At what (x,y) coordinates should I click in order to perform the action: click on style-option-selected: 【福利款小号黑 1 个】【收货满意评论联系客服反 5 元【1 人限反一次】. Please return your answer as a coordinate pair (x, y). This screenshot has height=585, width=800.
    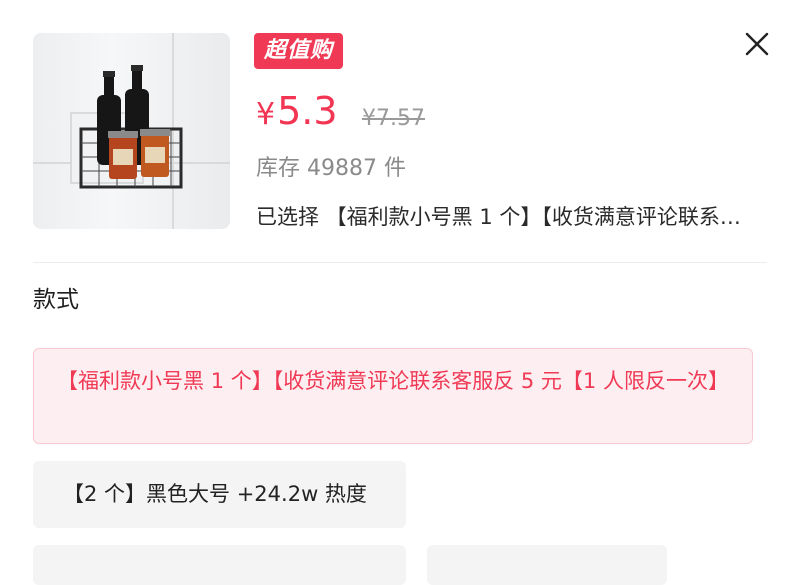
    Looking at the image, I should click on (393, 396).